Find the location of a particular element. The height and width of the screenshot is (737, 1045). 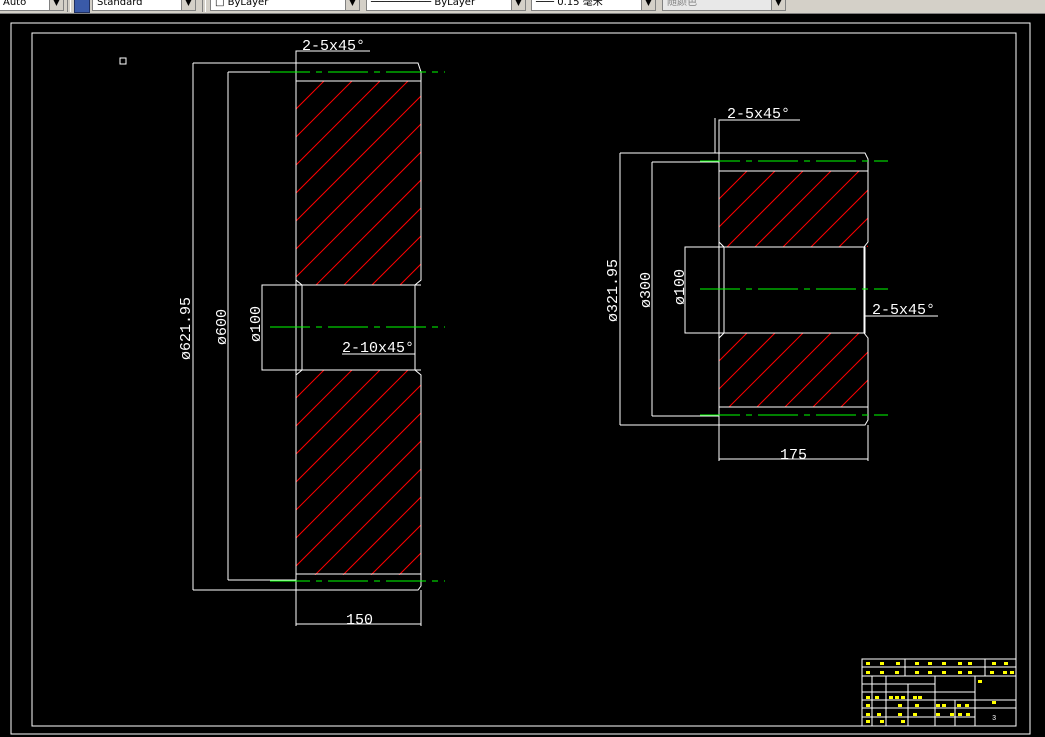

right-bore-chamfer is located at coordinates (721, 290).